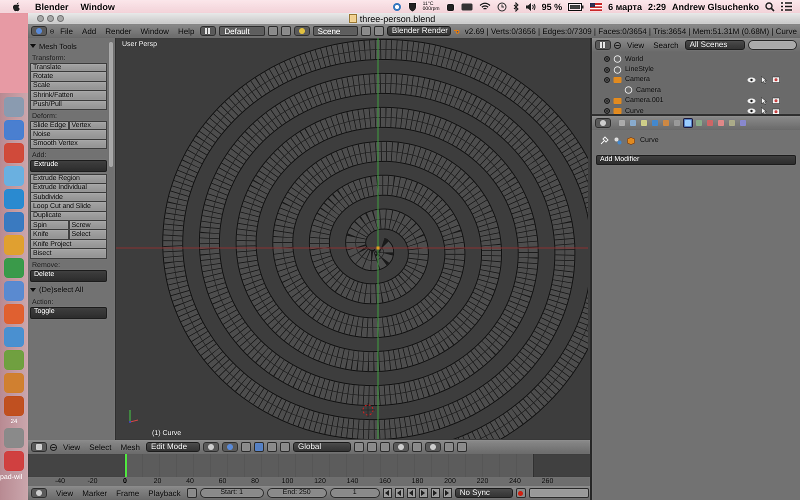 This screenshot has width=800, height=500. I want to click on layout-icon-button, so click(208, 31).